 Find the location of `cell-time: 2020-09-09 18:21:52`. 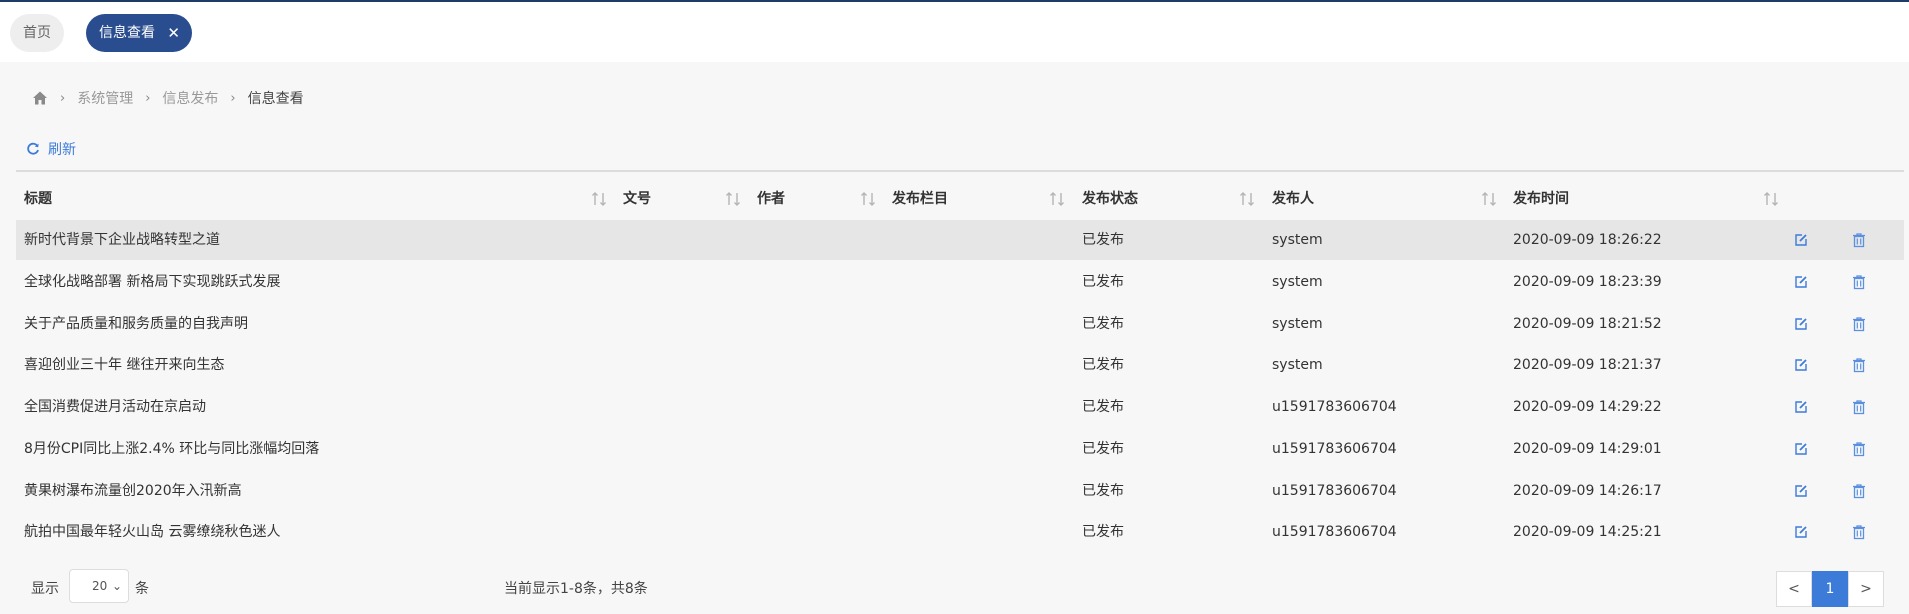

cell-time: 2020-09-09 18:21:52 is located at coordinates (1587, 324).